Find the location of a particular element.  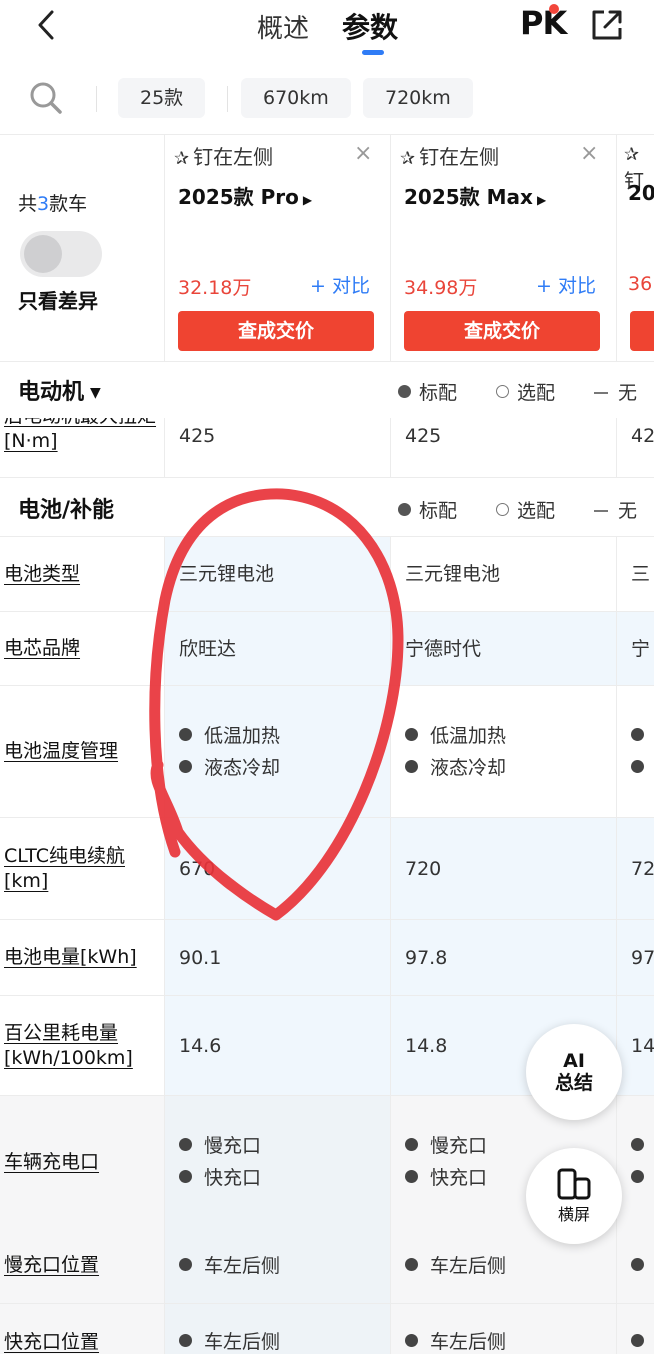

pin-label: 钉在左侧 is located at coordinates (233, 157).